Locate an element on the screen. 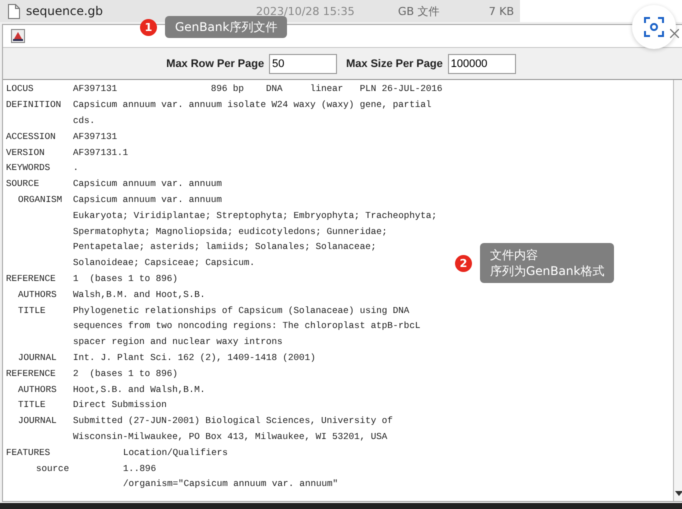  callout-tooltip: GenBank序列文件 is located at coordinates (226, 27).